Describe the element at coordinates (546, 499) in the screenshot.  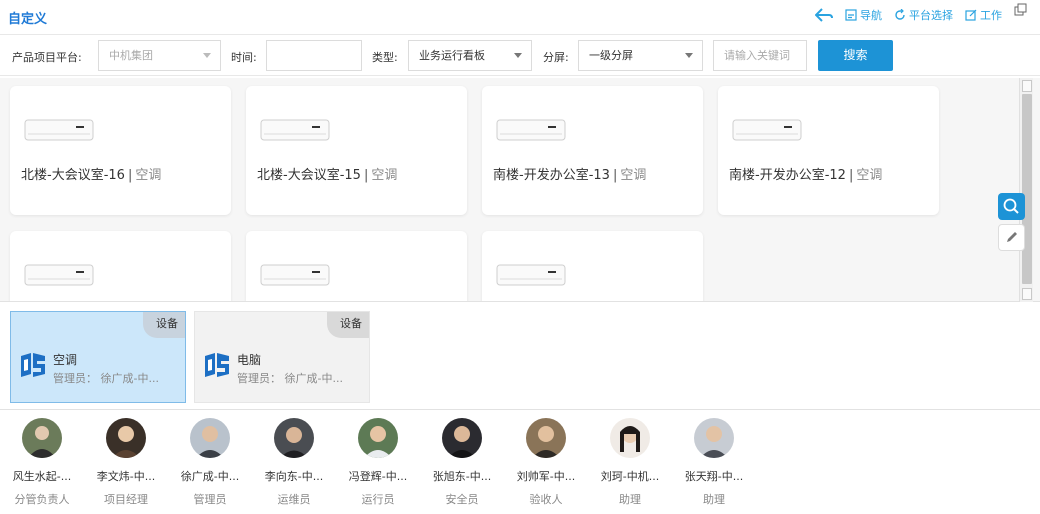
I see `person-role: 验收人` at that location.